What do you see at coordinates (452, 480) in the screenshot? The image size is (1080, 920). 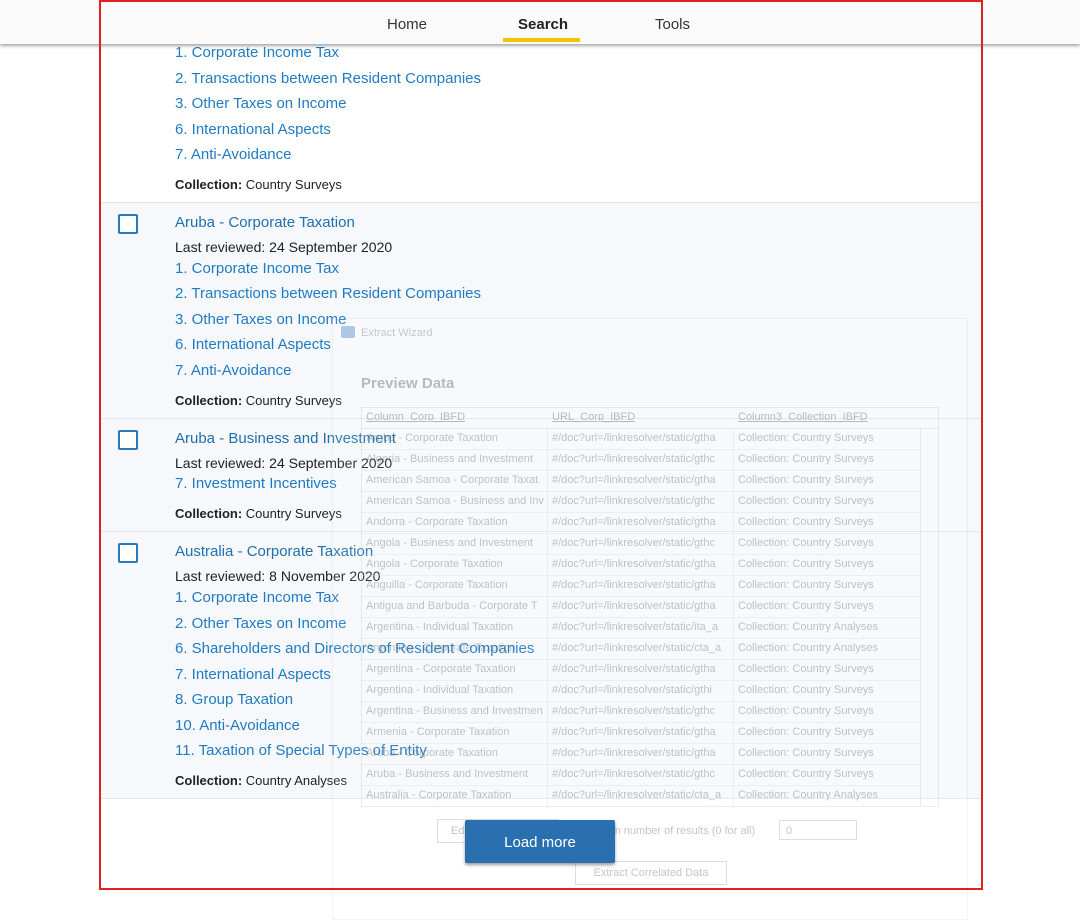 I see `grid-cell: American Samoa - Corporate Taxat` at bounding box center [452, 480].